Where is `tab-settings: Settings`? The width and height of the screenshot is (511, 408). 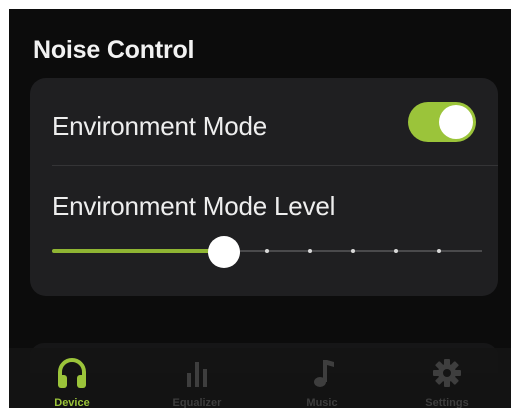 tab-settings: Settings is located at coordinates (447, 378).